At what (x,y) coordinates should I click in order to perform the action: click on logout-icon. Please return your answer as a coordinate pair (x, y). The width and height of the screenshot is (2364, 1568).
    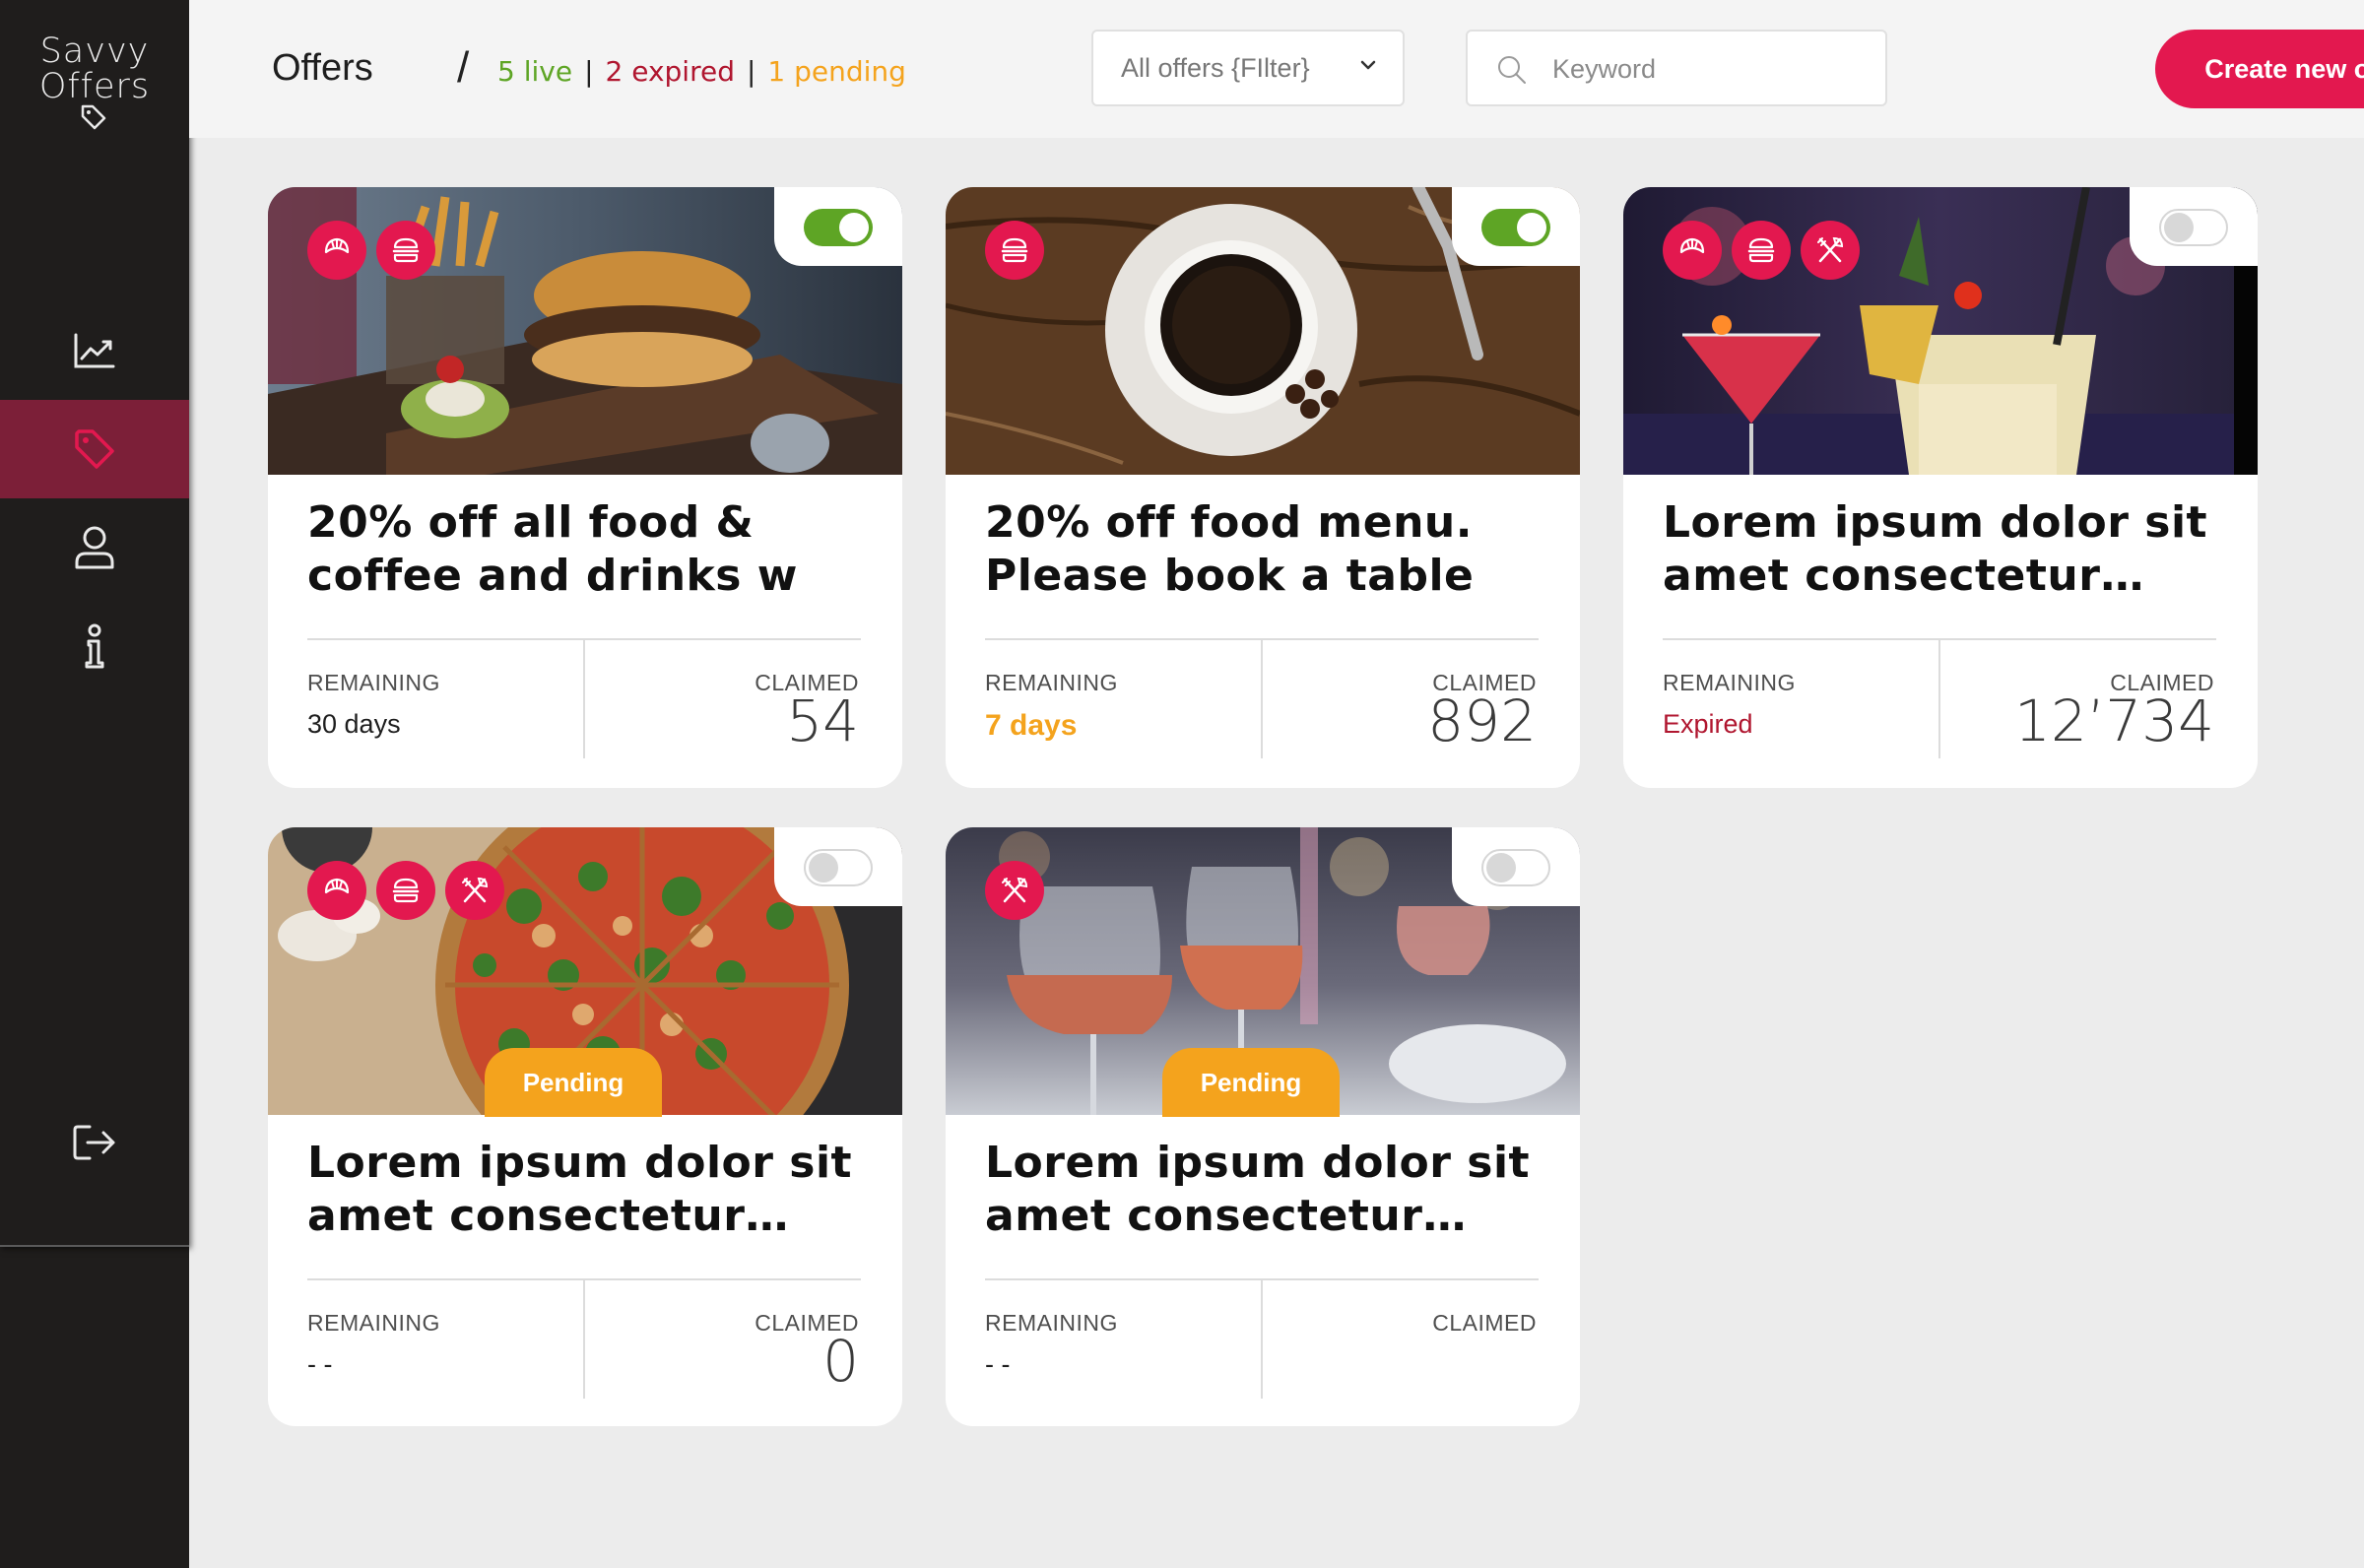
    Looking at the image, I should click on (94, 1143).